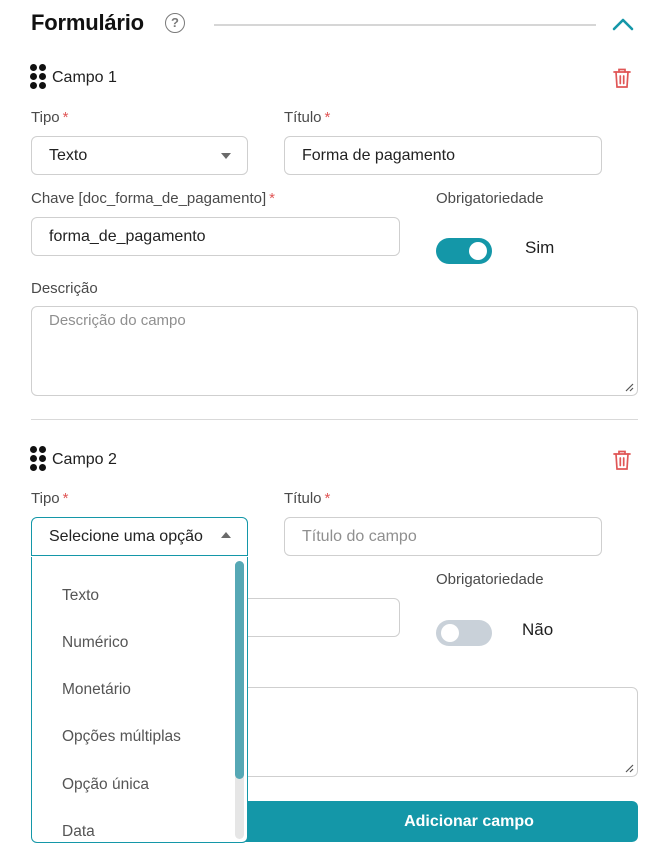  Describe the element at coordinates (139, 155) in the screenshot. I see `tipo-select: Texto` at that location.